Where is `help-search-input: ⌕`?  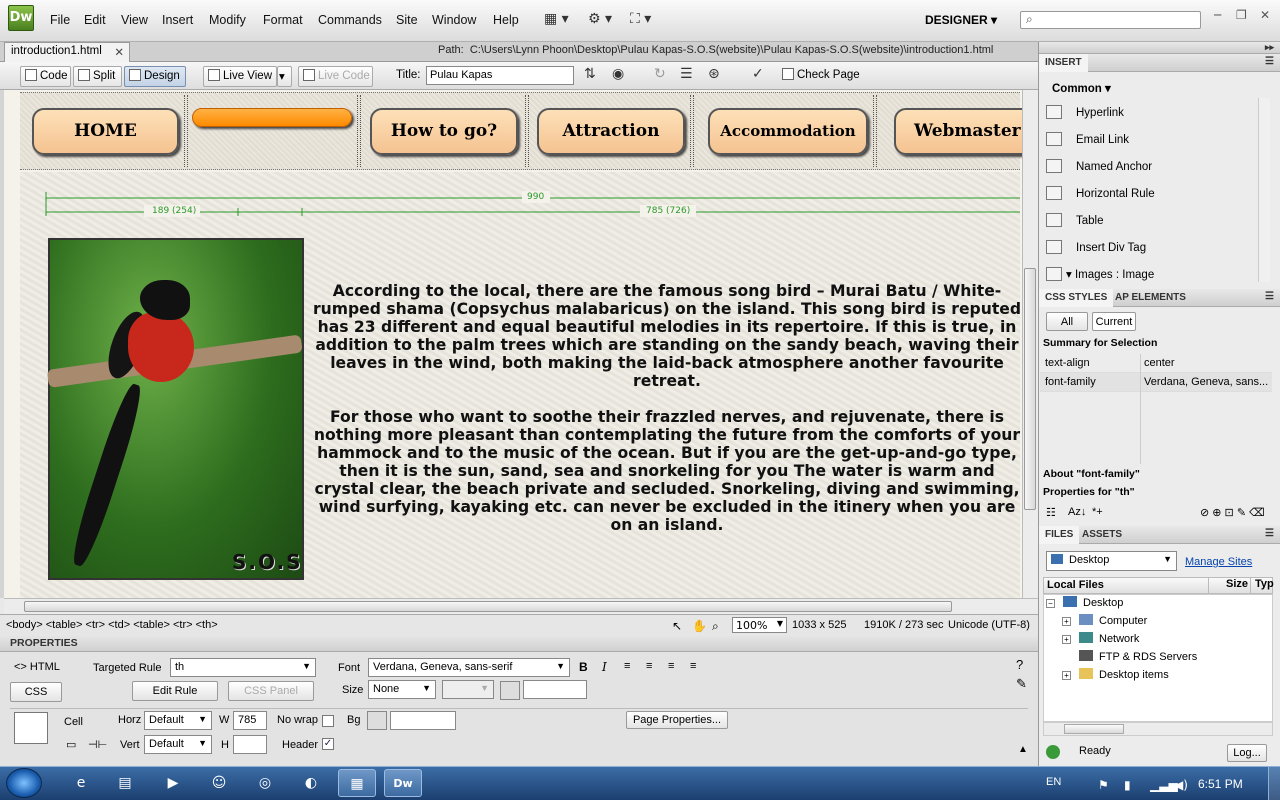 help-search-input: ⌕ is located at coordinates (1110, 20).